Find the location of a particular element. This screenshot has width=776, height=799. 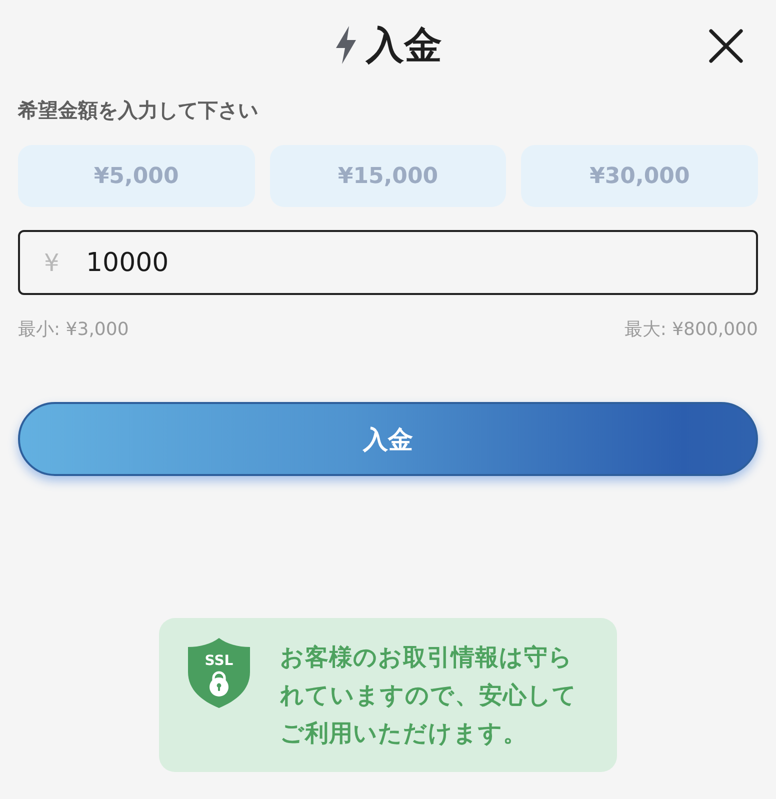

currency-symbol: ¥ is located at coordinates (52, 262).